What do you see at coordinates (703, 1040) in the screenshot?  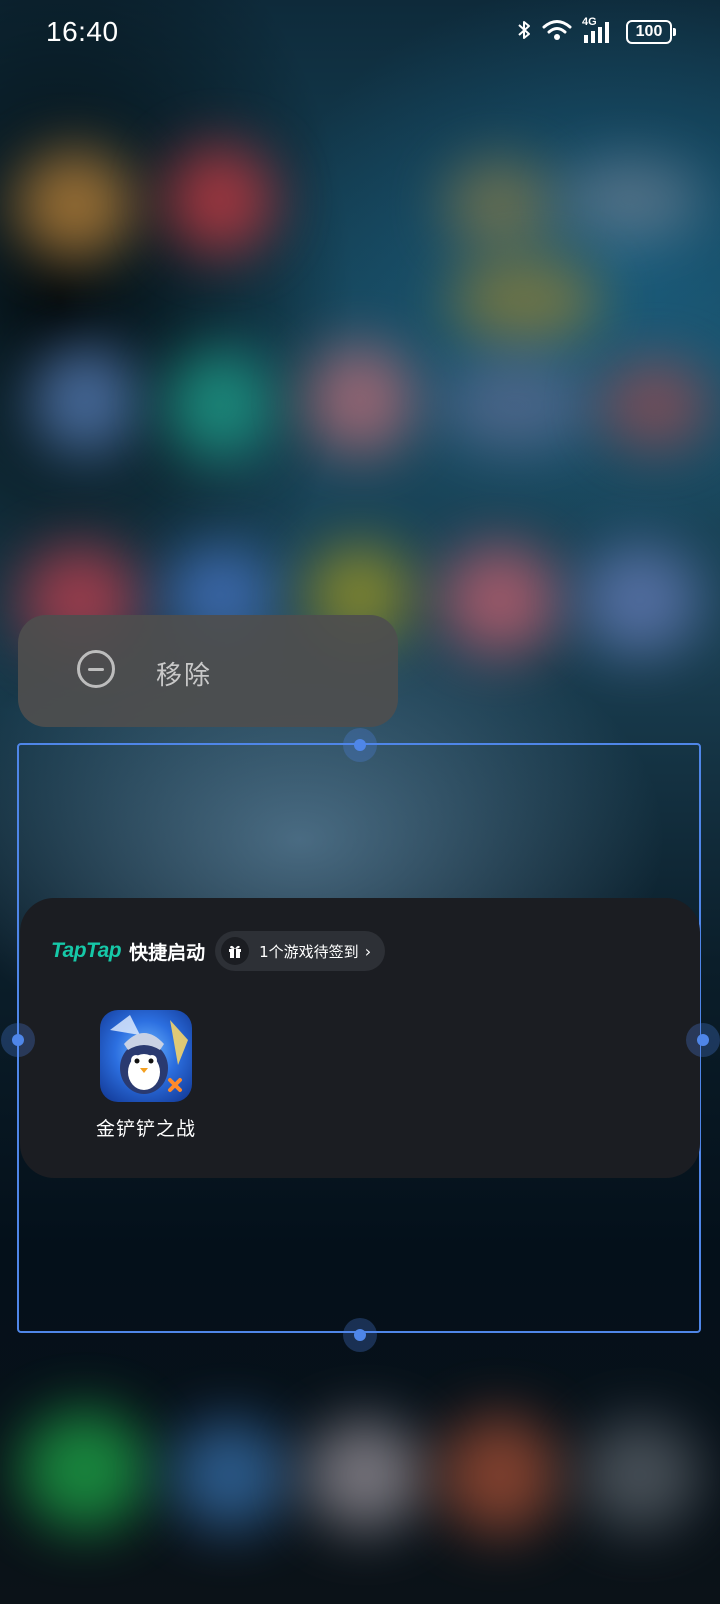 I see `resize-handle-right` at bounding box center [703, 1040].